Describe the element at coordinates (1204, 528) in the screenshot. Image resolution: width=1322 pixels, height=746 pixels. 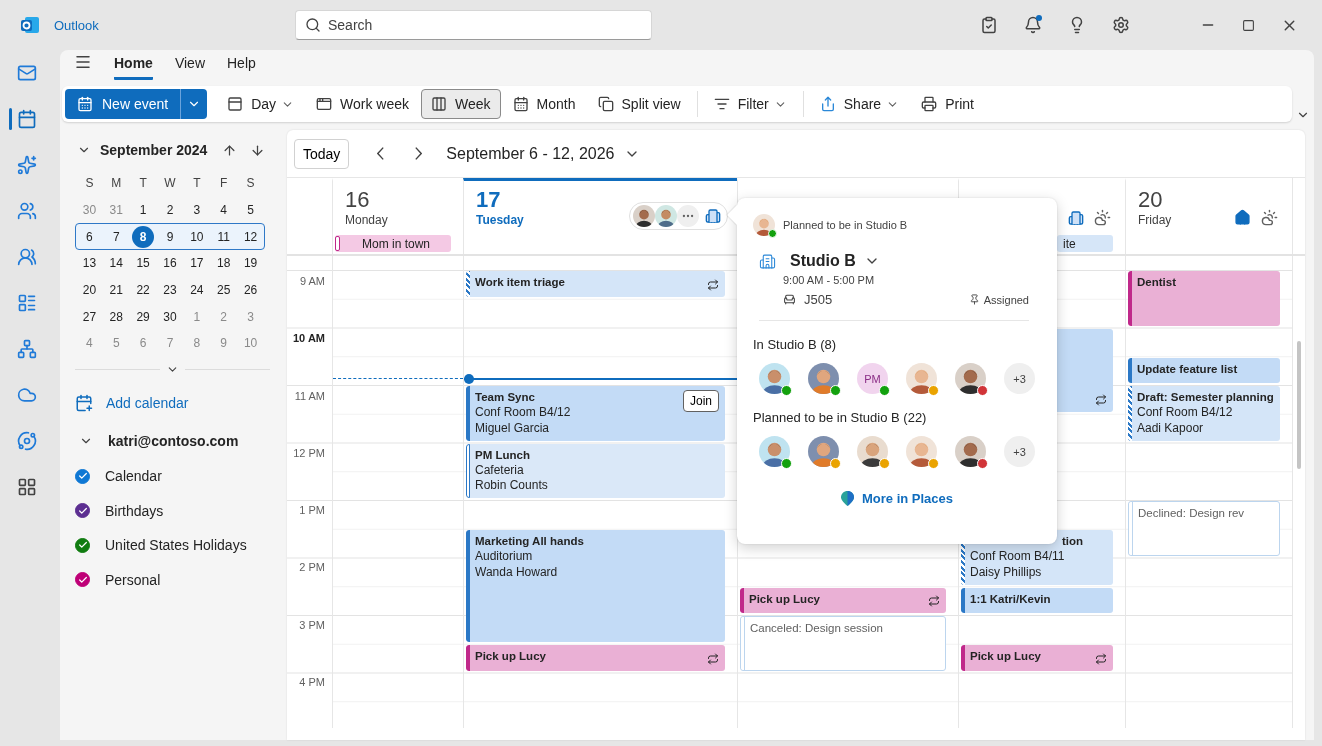
I see `calendar-event: Declined: Design rev` at that location.